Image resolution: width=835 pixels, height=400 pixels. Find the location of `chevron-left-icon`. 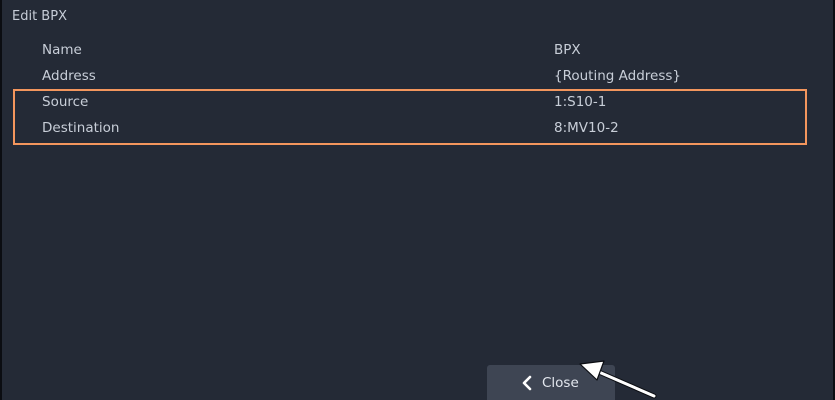

chevron-left-icon is located at coordinates (527, 382).